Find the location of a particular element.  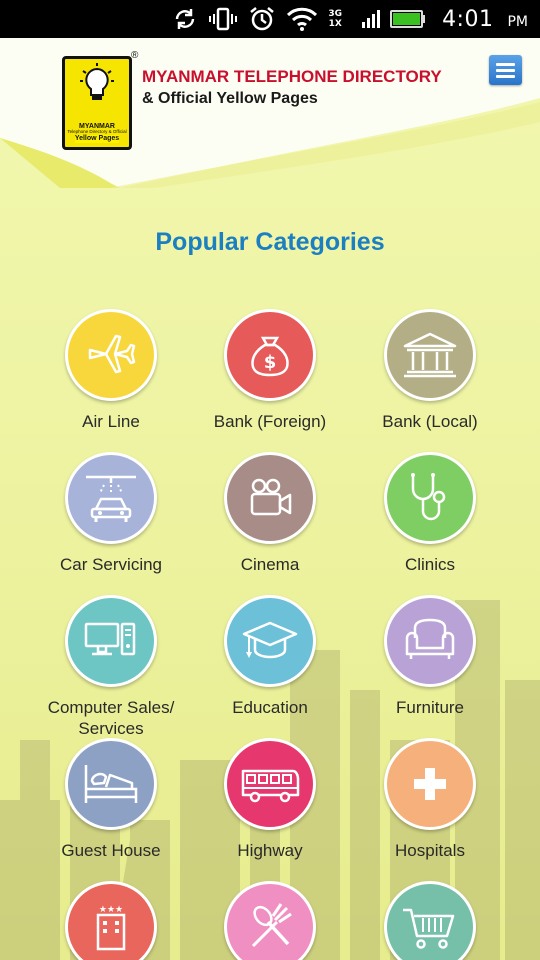

category-label: Bank (Local) is located at coordinates (430, 421).